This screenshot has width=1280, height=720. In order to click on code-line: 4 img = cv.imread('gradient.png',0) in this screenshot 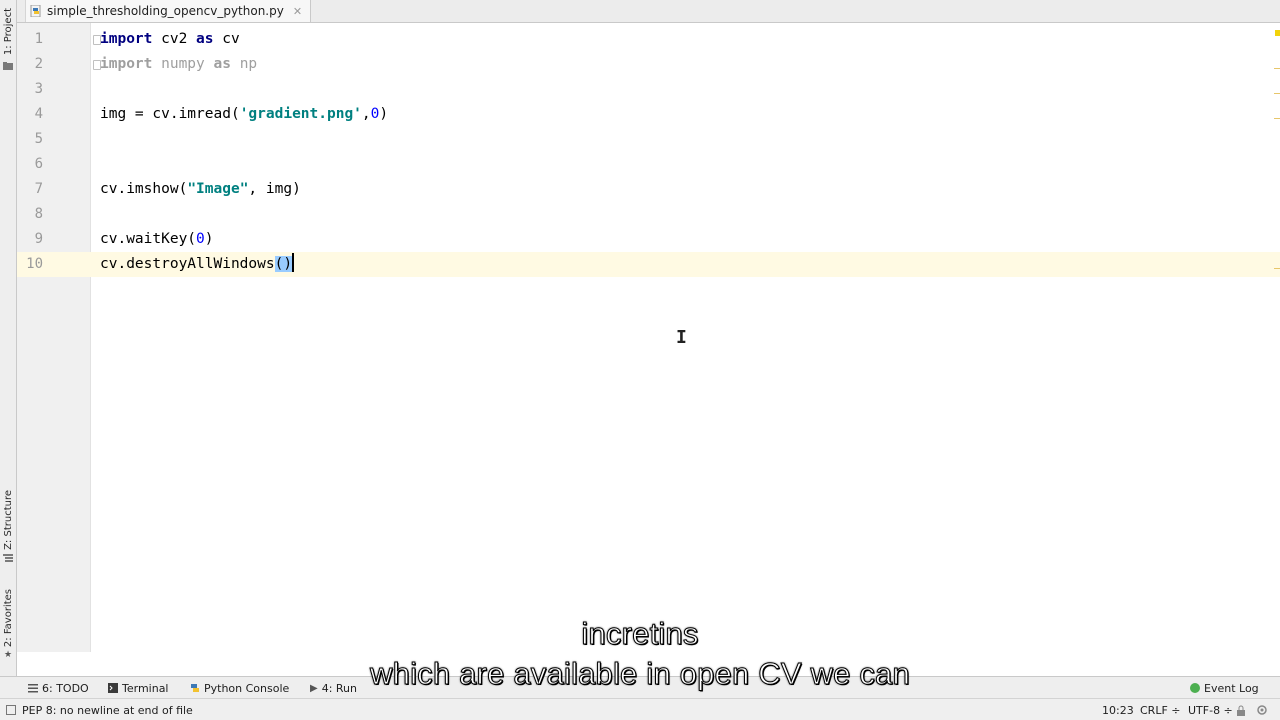, I will do `click(648, 114)`.